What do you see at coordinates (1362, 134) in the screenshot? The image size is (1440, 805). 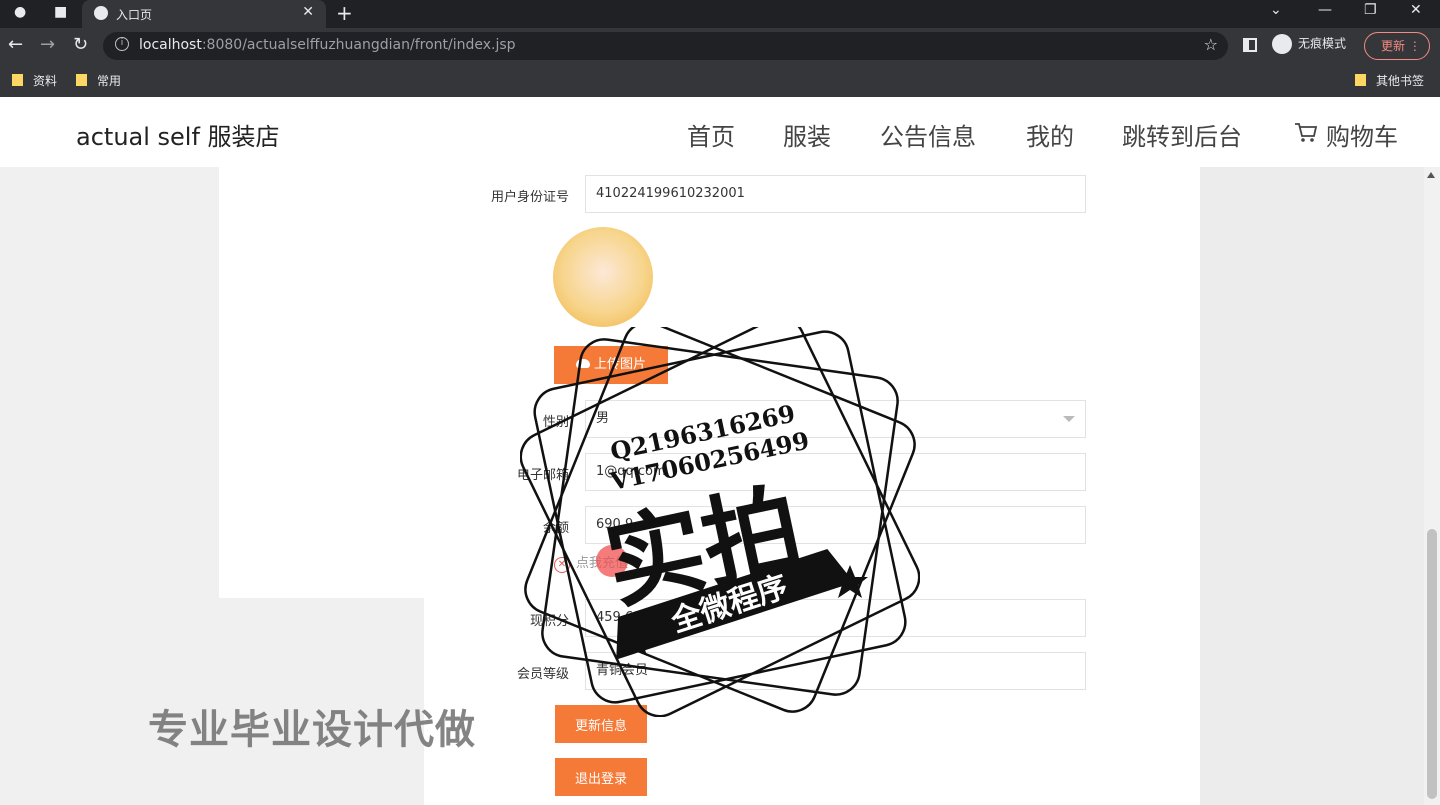 I see `nav-cart: 购物车` at bounding box center [1362, 134].